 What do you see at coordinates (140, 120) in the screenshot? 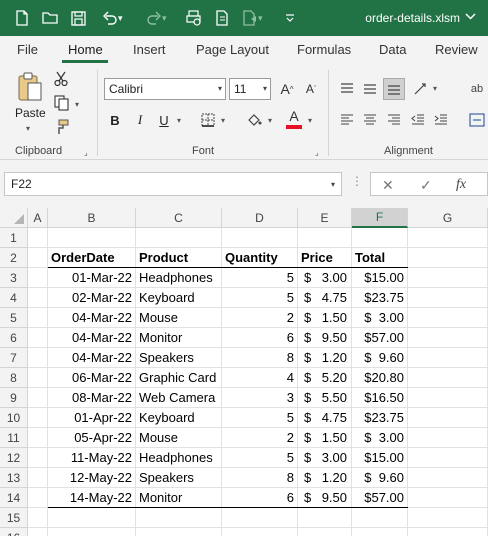
I see `italic-button: I` at bounding box center [140, 120].